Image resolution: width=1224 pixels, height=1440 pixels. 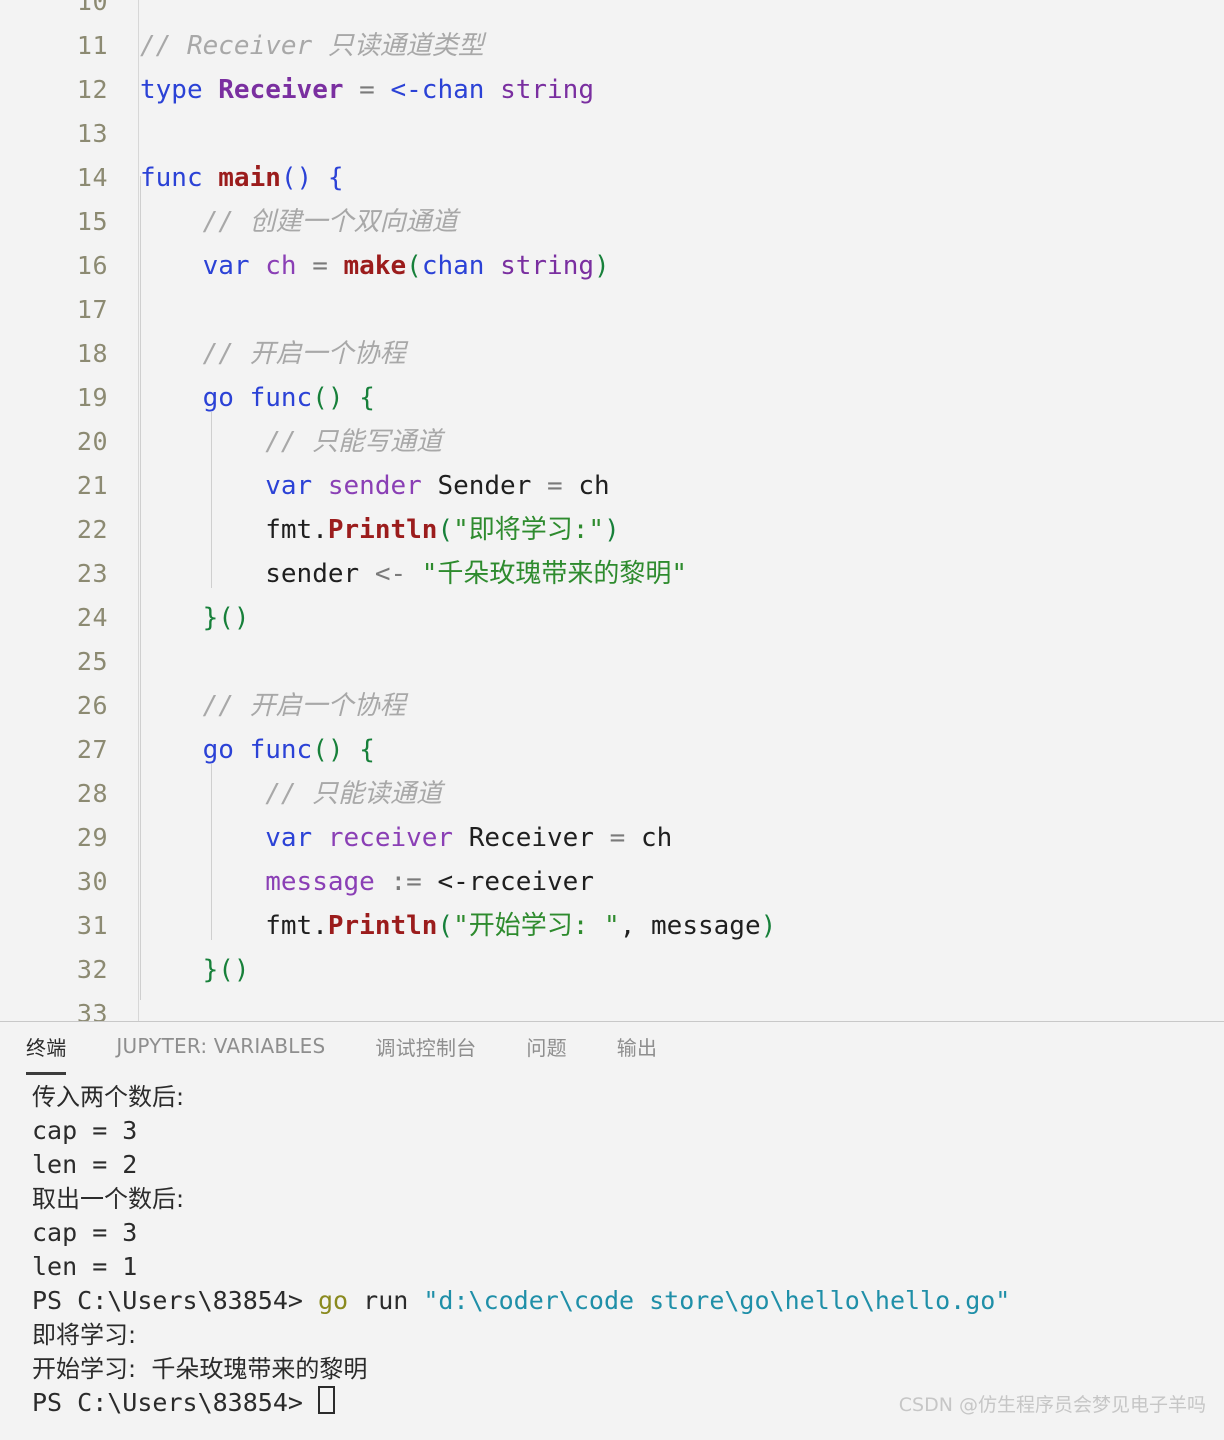 I want to click on panel-tab-4: 输出, so click(x=637, y=1050).